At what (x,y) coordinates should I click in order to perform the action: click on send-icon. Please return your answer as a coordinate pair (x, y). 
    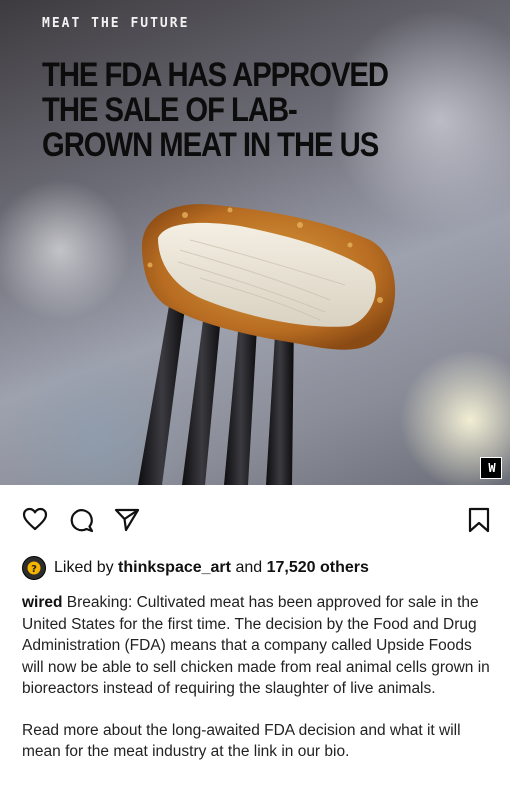
    Looking at the image, I should click on (127, 522).